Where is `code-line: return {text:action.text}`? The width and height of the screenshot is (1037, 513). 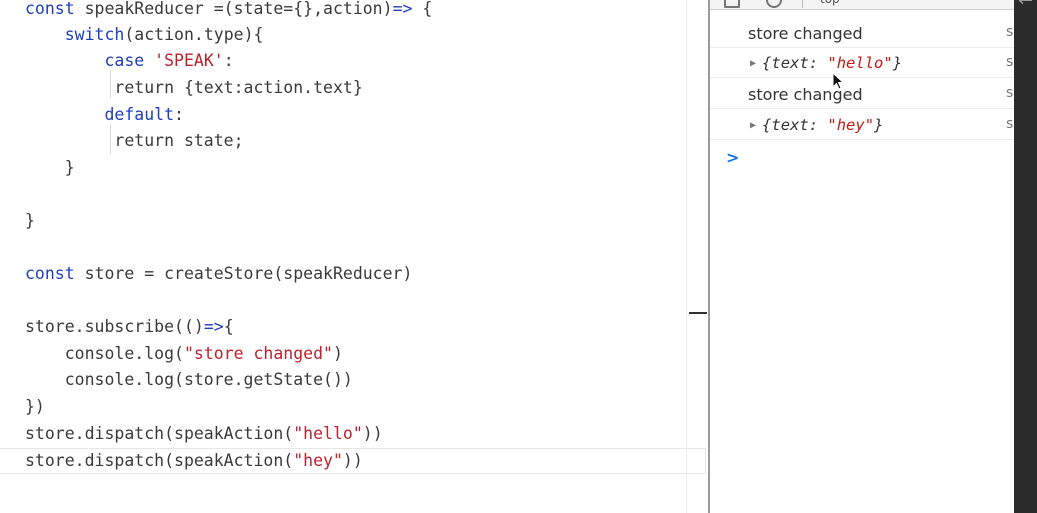 code-line: return {text:action.text} is located at coordinates (194, 88).